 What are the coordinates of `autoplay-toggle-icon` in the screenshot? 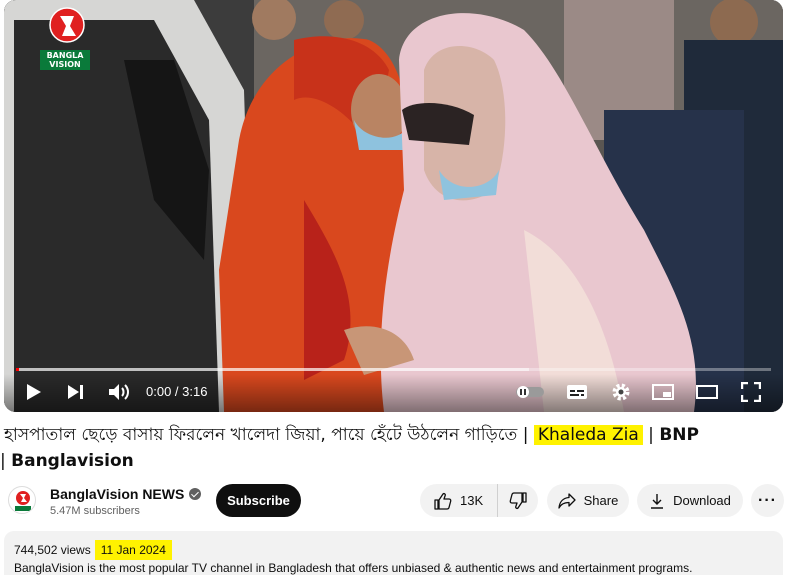 It's located at (530, 392).